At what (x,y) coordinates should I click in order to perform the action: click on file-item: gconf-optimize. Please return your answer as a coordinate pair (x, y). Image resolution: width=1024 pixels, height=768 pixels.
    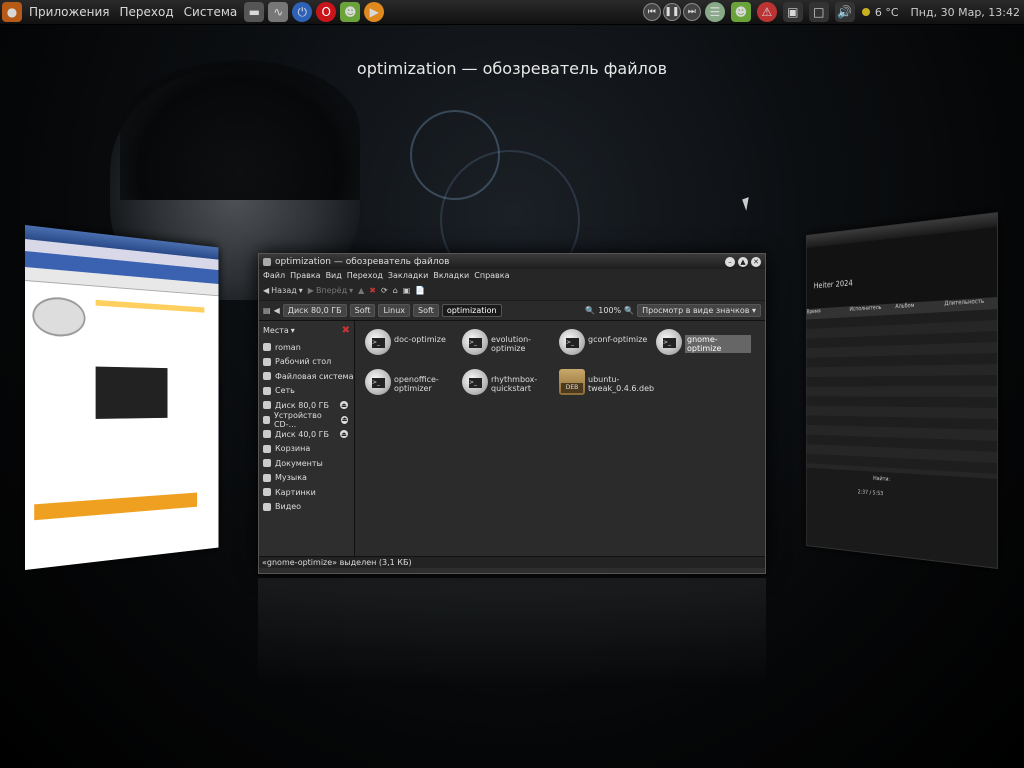
    Looking at the image, I should click on (606, 342).